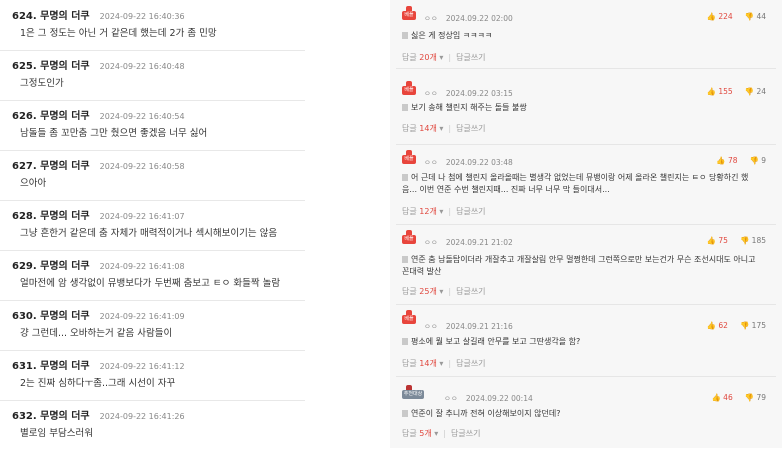 Image resolution: width=782 pixels, height=450 pixels. What do you see at coordinates (118, 33) in the screenshot?
I see `post-body: 1은 그 정도는 아닌 거 같은데 했는데 2가 좀 민망` at bounding box center [118, 33].